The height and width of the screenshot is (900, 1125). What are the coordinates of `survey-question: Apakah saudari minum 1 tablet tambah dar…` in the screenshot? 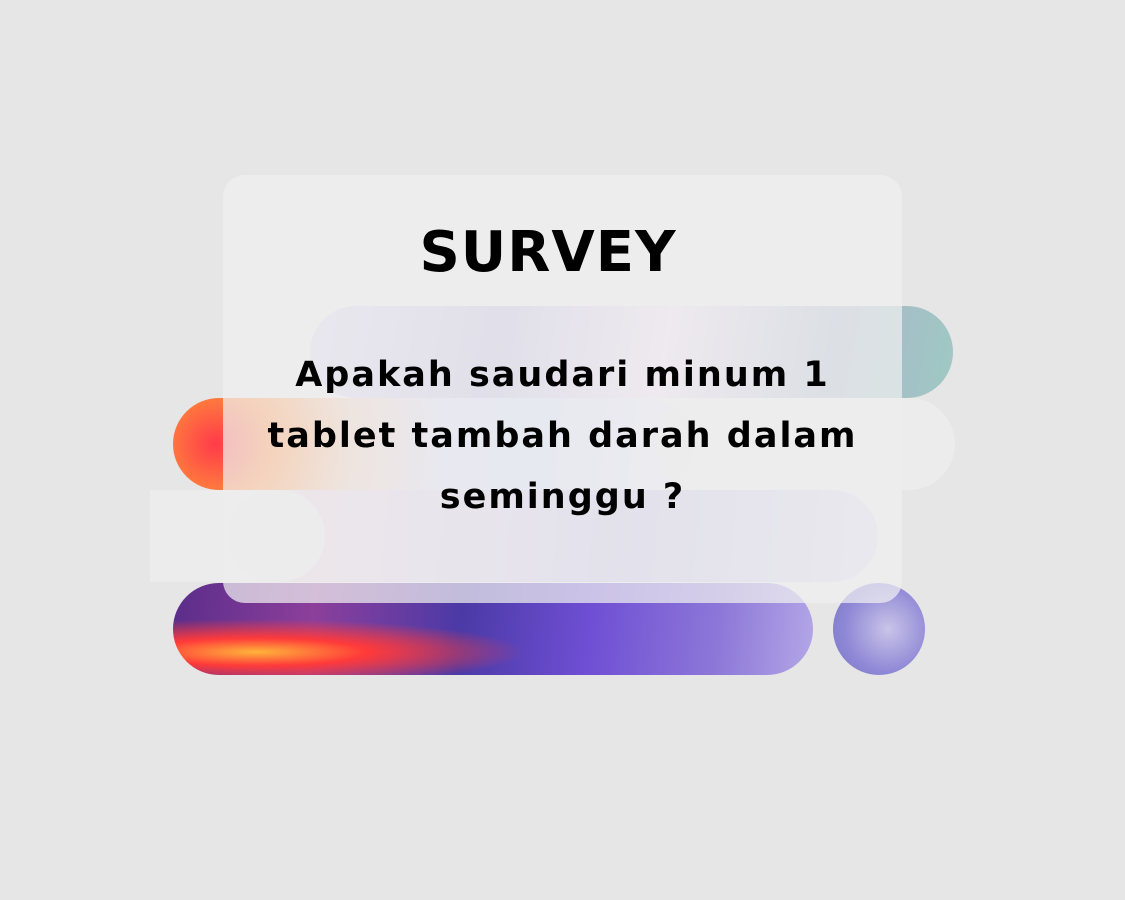 It's located at (562, 436).